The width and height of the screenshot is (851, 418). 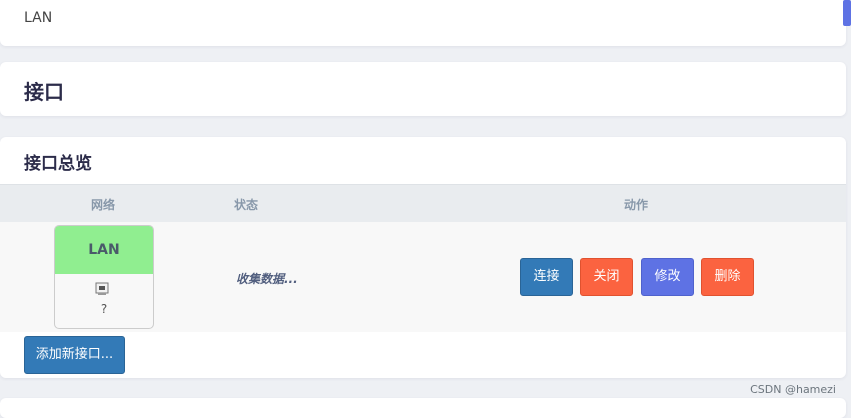 What do you see at coordinates (636, 205) in the screenshot?
I see `column-actions: 动作` at bounding box center [636, 205].